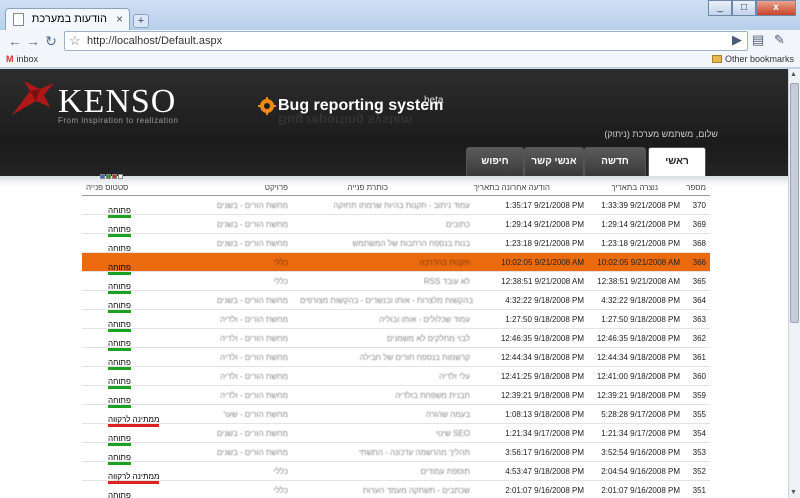 The height and width of the screenshot is (498, 800). What do you see at coordinates (794, 203) in the screenshot?
I see `scroll-thumb` at bounding box center [794, 203].